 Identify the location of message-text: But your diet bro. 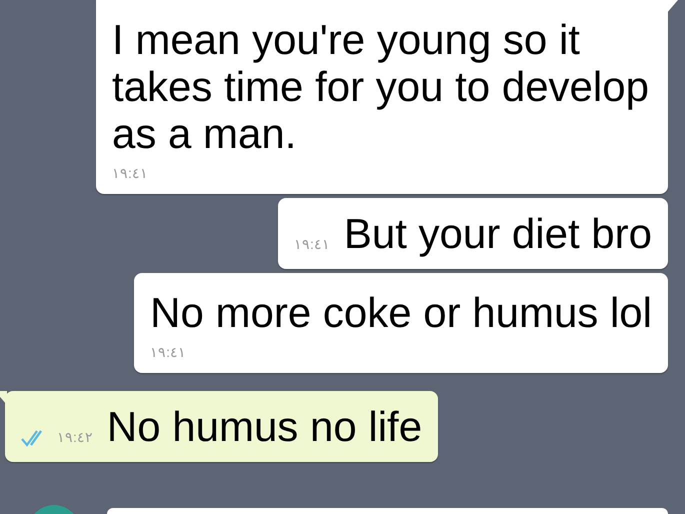
(498, 233).